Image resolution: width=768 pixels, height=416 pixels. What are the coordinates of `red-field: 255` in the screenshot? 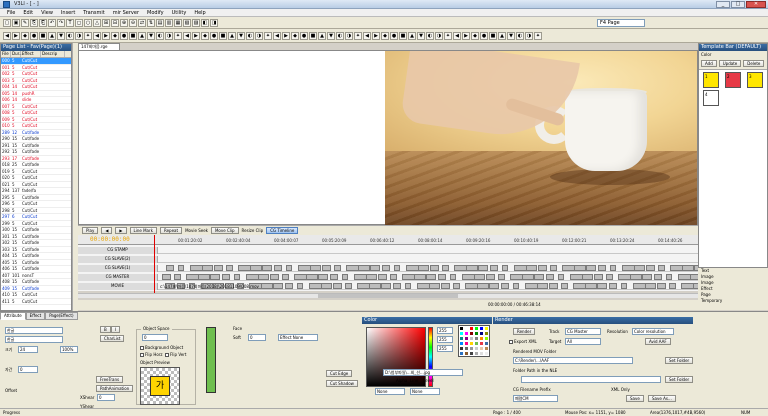 It's located at (445, 330).